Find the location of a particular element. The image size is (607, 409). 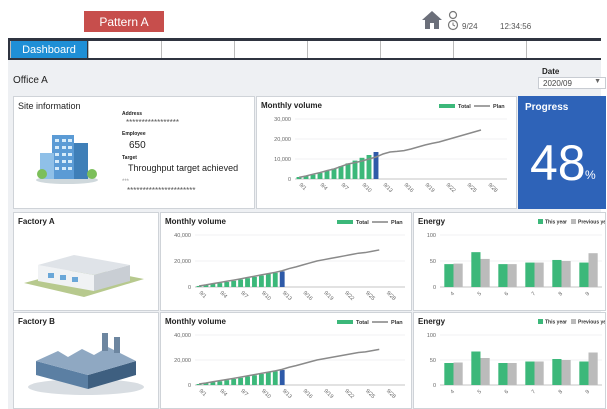

extra-value: ********************** is located at coordinates (161, 190).